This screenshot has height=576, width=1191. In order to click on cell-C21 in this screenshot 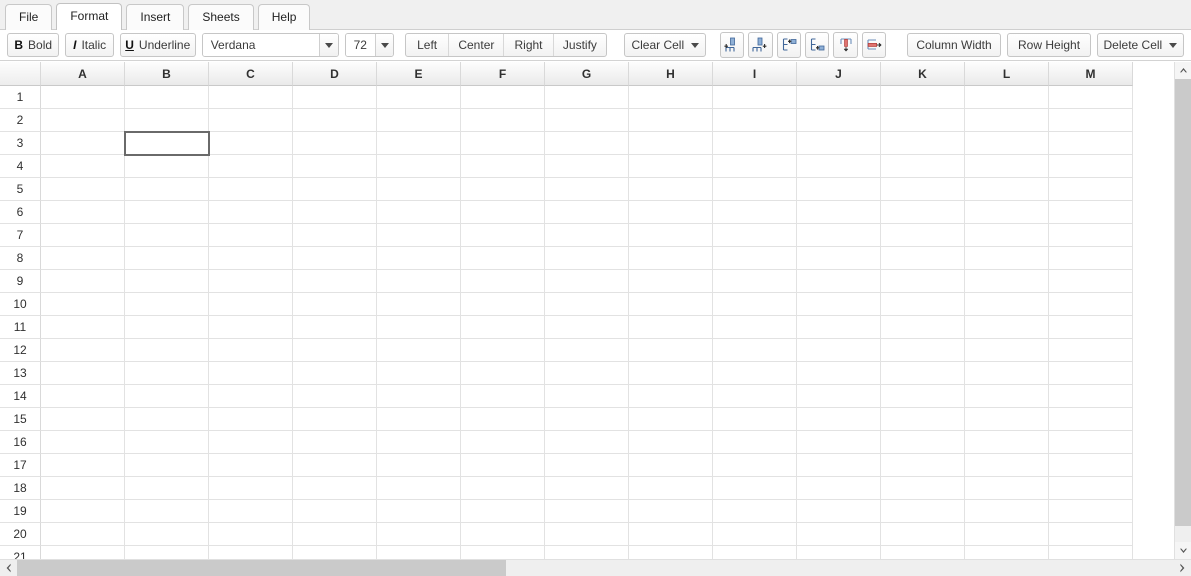, I will do `click(251, 552)`.